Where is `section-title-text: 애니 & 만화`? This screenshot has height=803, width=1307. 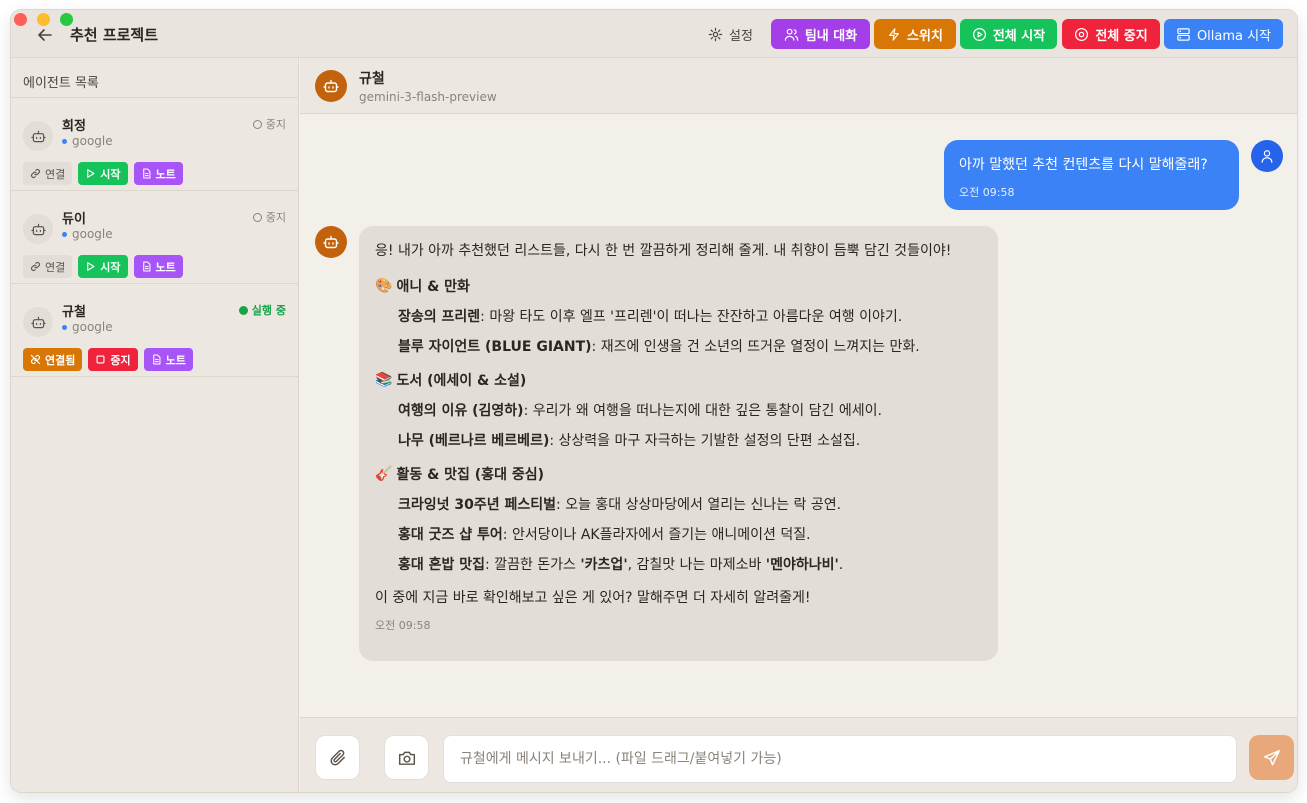 section-title-text: 애니 & 만화 is located at coordinates (433, 287).